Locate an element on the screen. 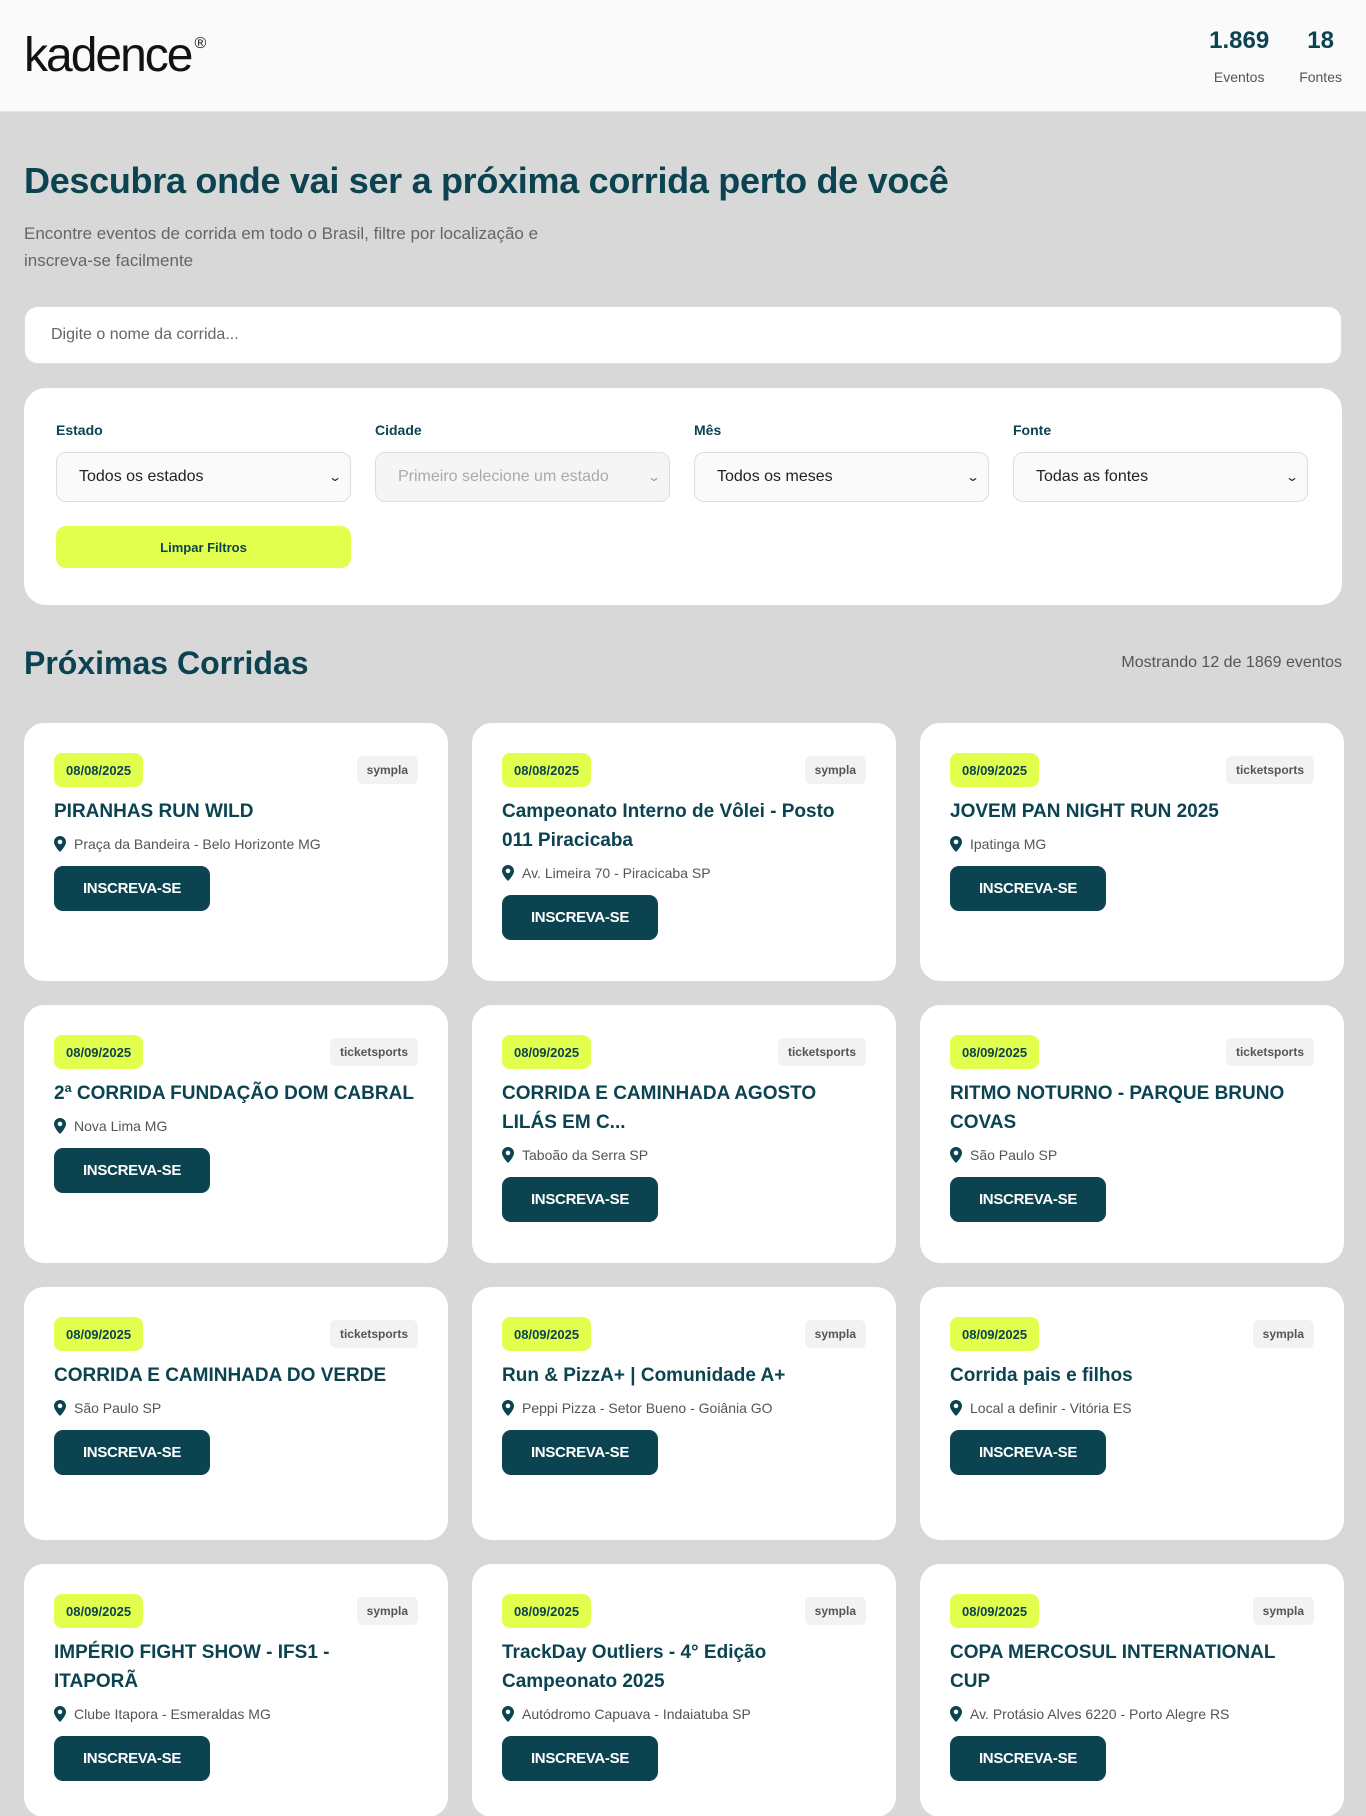  mes-select: Todos os meses ⌄ is located at coordinates (841, 477).